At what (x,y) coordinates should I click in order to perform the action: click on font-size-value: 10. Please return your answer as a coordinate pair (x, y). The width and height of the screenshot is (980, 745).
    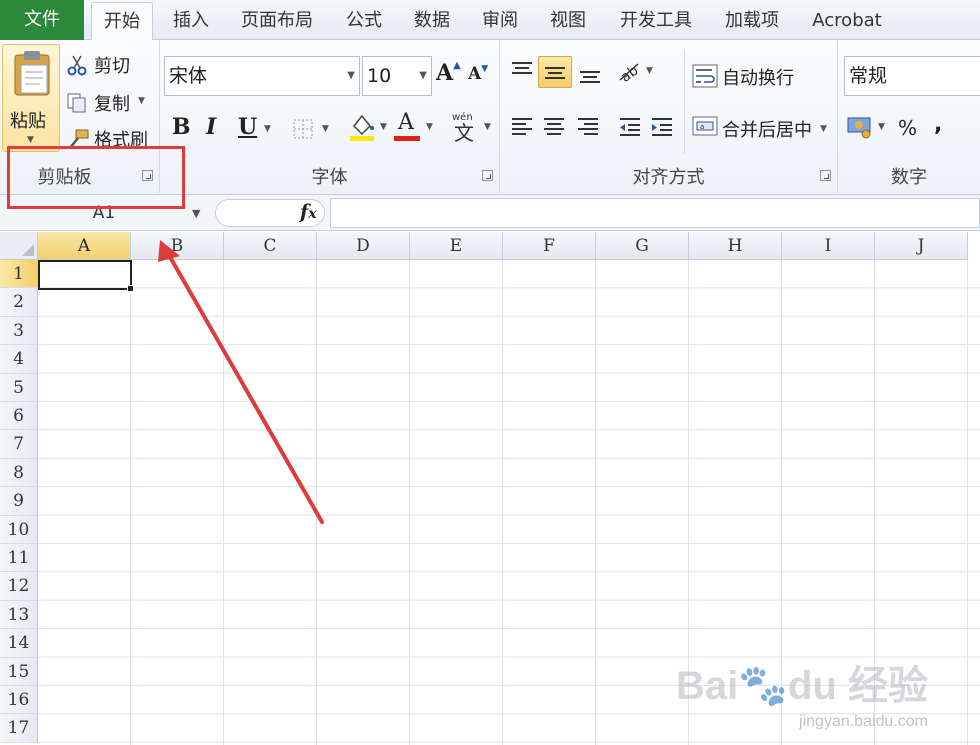
    Looking at the image, I should click on (379, 76).